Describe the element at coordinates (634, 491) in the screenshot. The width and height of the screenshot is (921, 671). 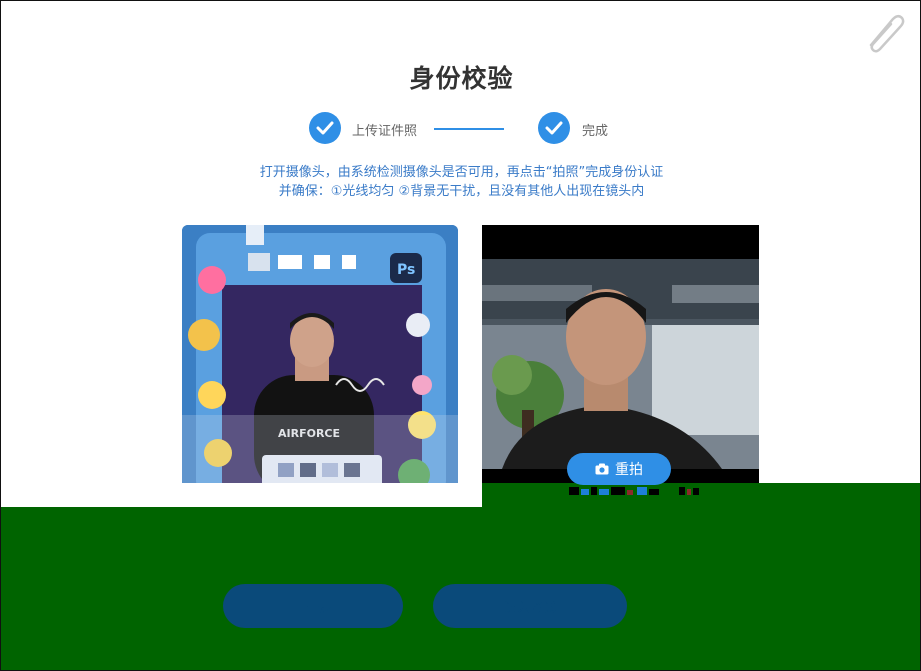
I see `glitch-strip` at that location.